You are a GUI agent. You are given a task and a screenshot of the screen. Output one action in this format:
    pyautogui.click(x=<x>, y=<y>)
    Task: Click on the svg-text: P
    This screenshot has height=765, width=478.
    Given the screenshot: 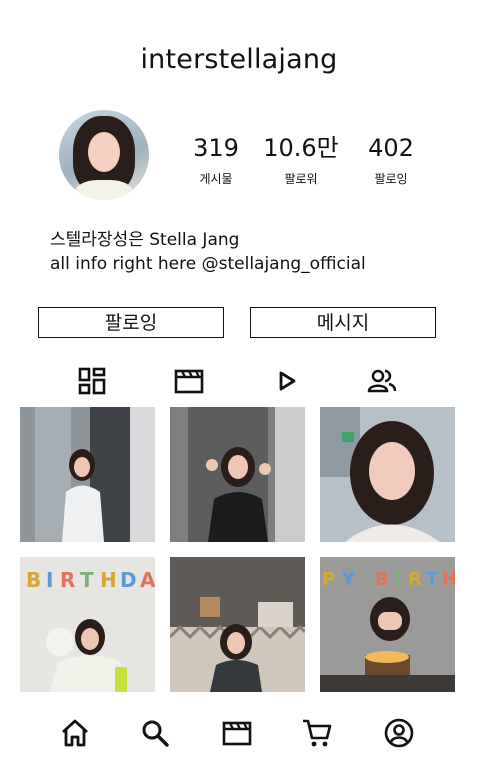 What is the action you would take?
    pyautogui.click(x=328, y=579)
    